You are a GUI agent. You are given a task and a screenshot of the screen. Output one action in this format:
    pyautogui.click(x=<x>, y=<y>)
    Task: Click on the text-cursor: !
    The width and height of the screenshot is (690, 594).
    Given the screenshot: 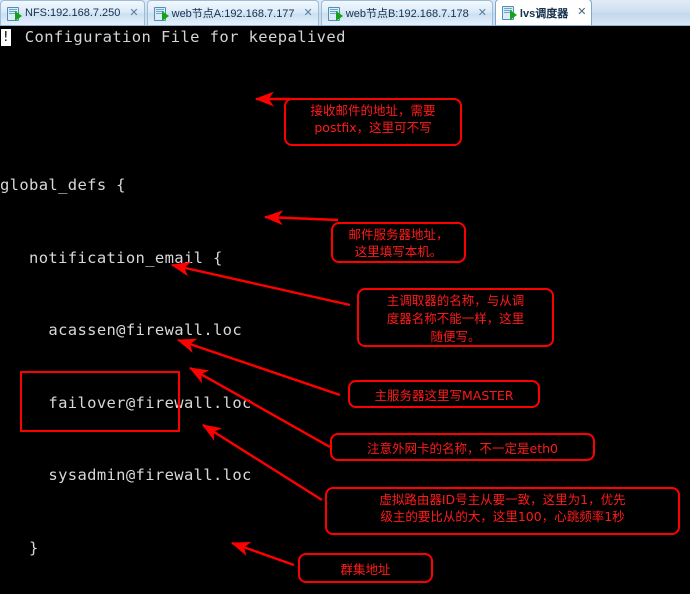 What is the action you would take?
    pyautogui.click(x=6, y=37)
    